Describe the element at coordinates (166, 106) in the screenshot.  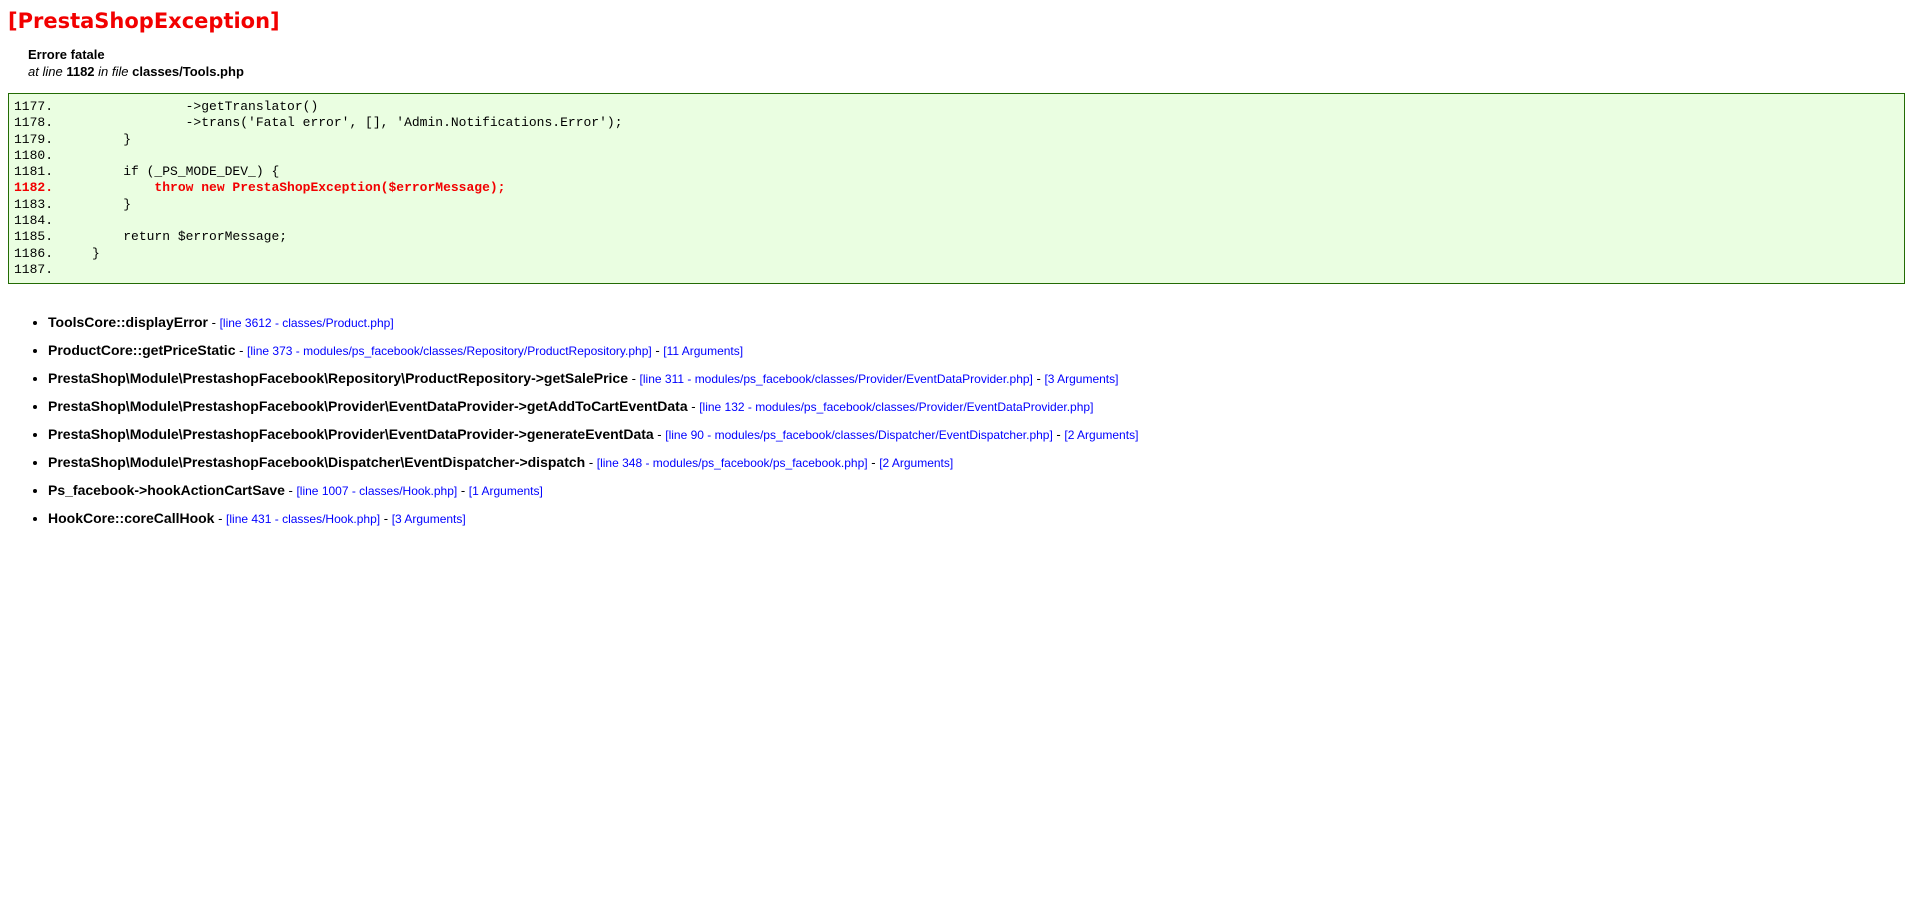
I see `code-line: 1177. ->getTranslator()` at that location.